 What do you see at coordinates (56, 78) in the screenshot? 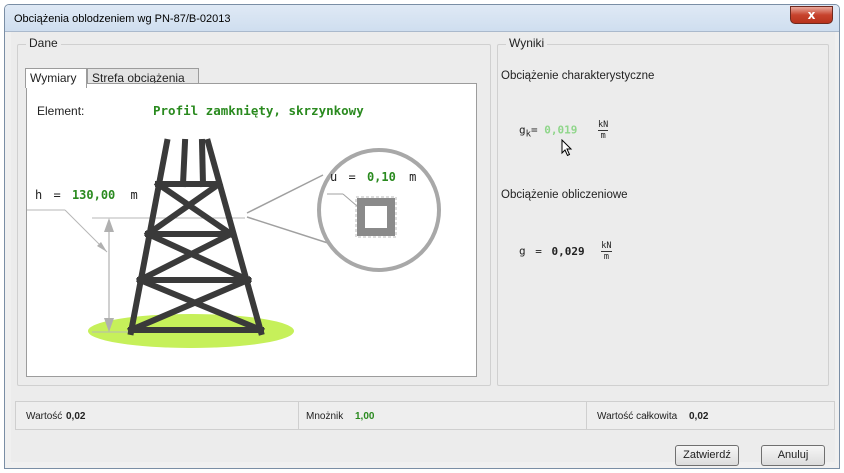
I see `tab-wymiary: Wymiary` at bounding box center [56, 78].